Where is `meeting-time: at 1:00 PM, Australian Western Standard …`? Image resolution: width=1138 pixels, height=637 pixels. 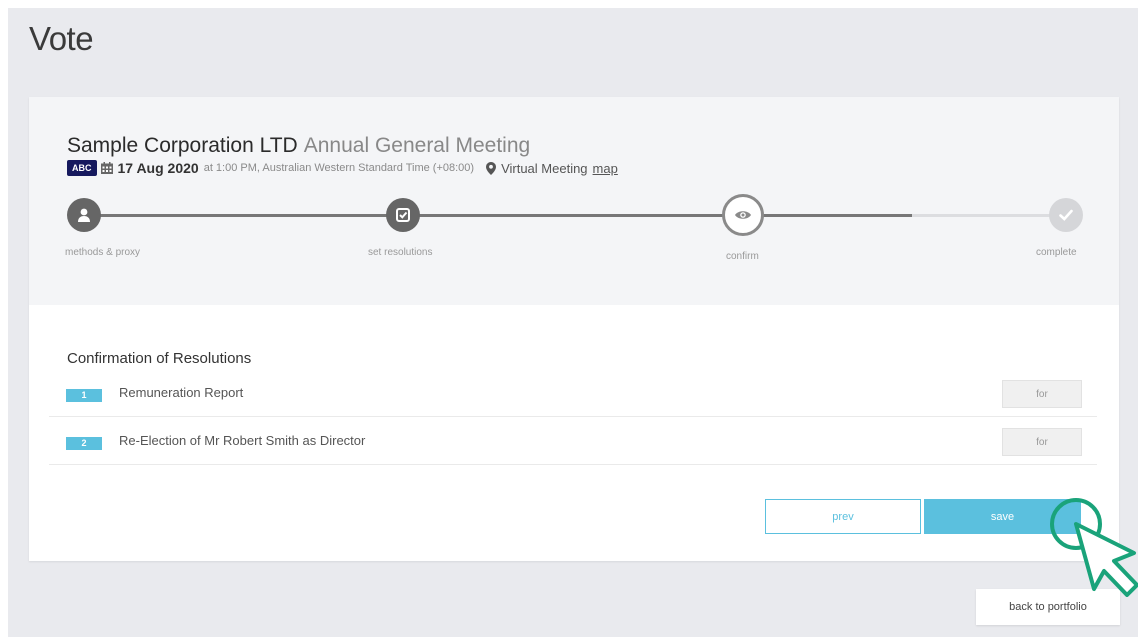 meeting-time: at 1:00 PM, Australian Western Standard … is located at coordinates (339, 168).